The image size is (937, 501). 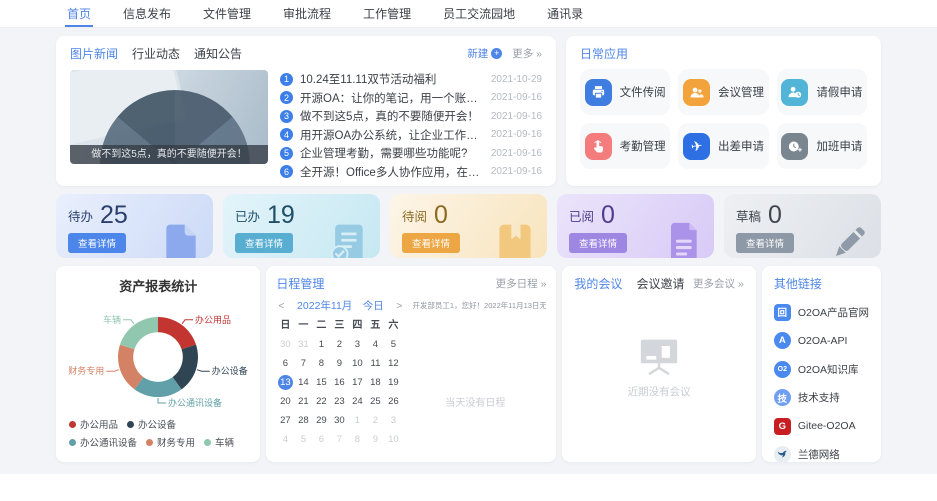 I want to click on calendar-day: 27, so click(x=285, y=420).